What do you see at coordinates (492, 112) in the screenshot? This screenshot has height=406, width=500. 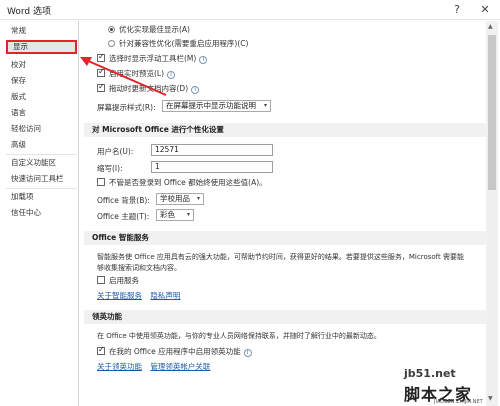 I see `scroll-thumb` at bounding box center [492, 112].